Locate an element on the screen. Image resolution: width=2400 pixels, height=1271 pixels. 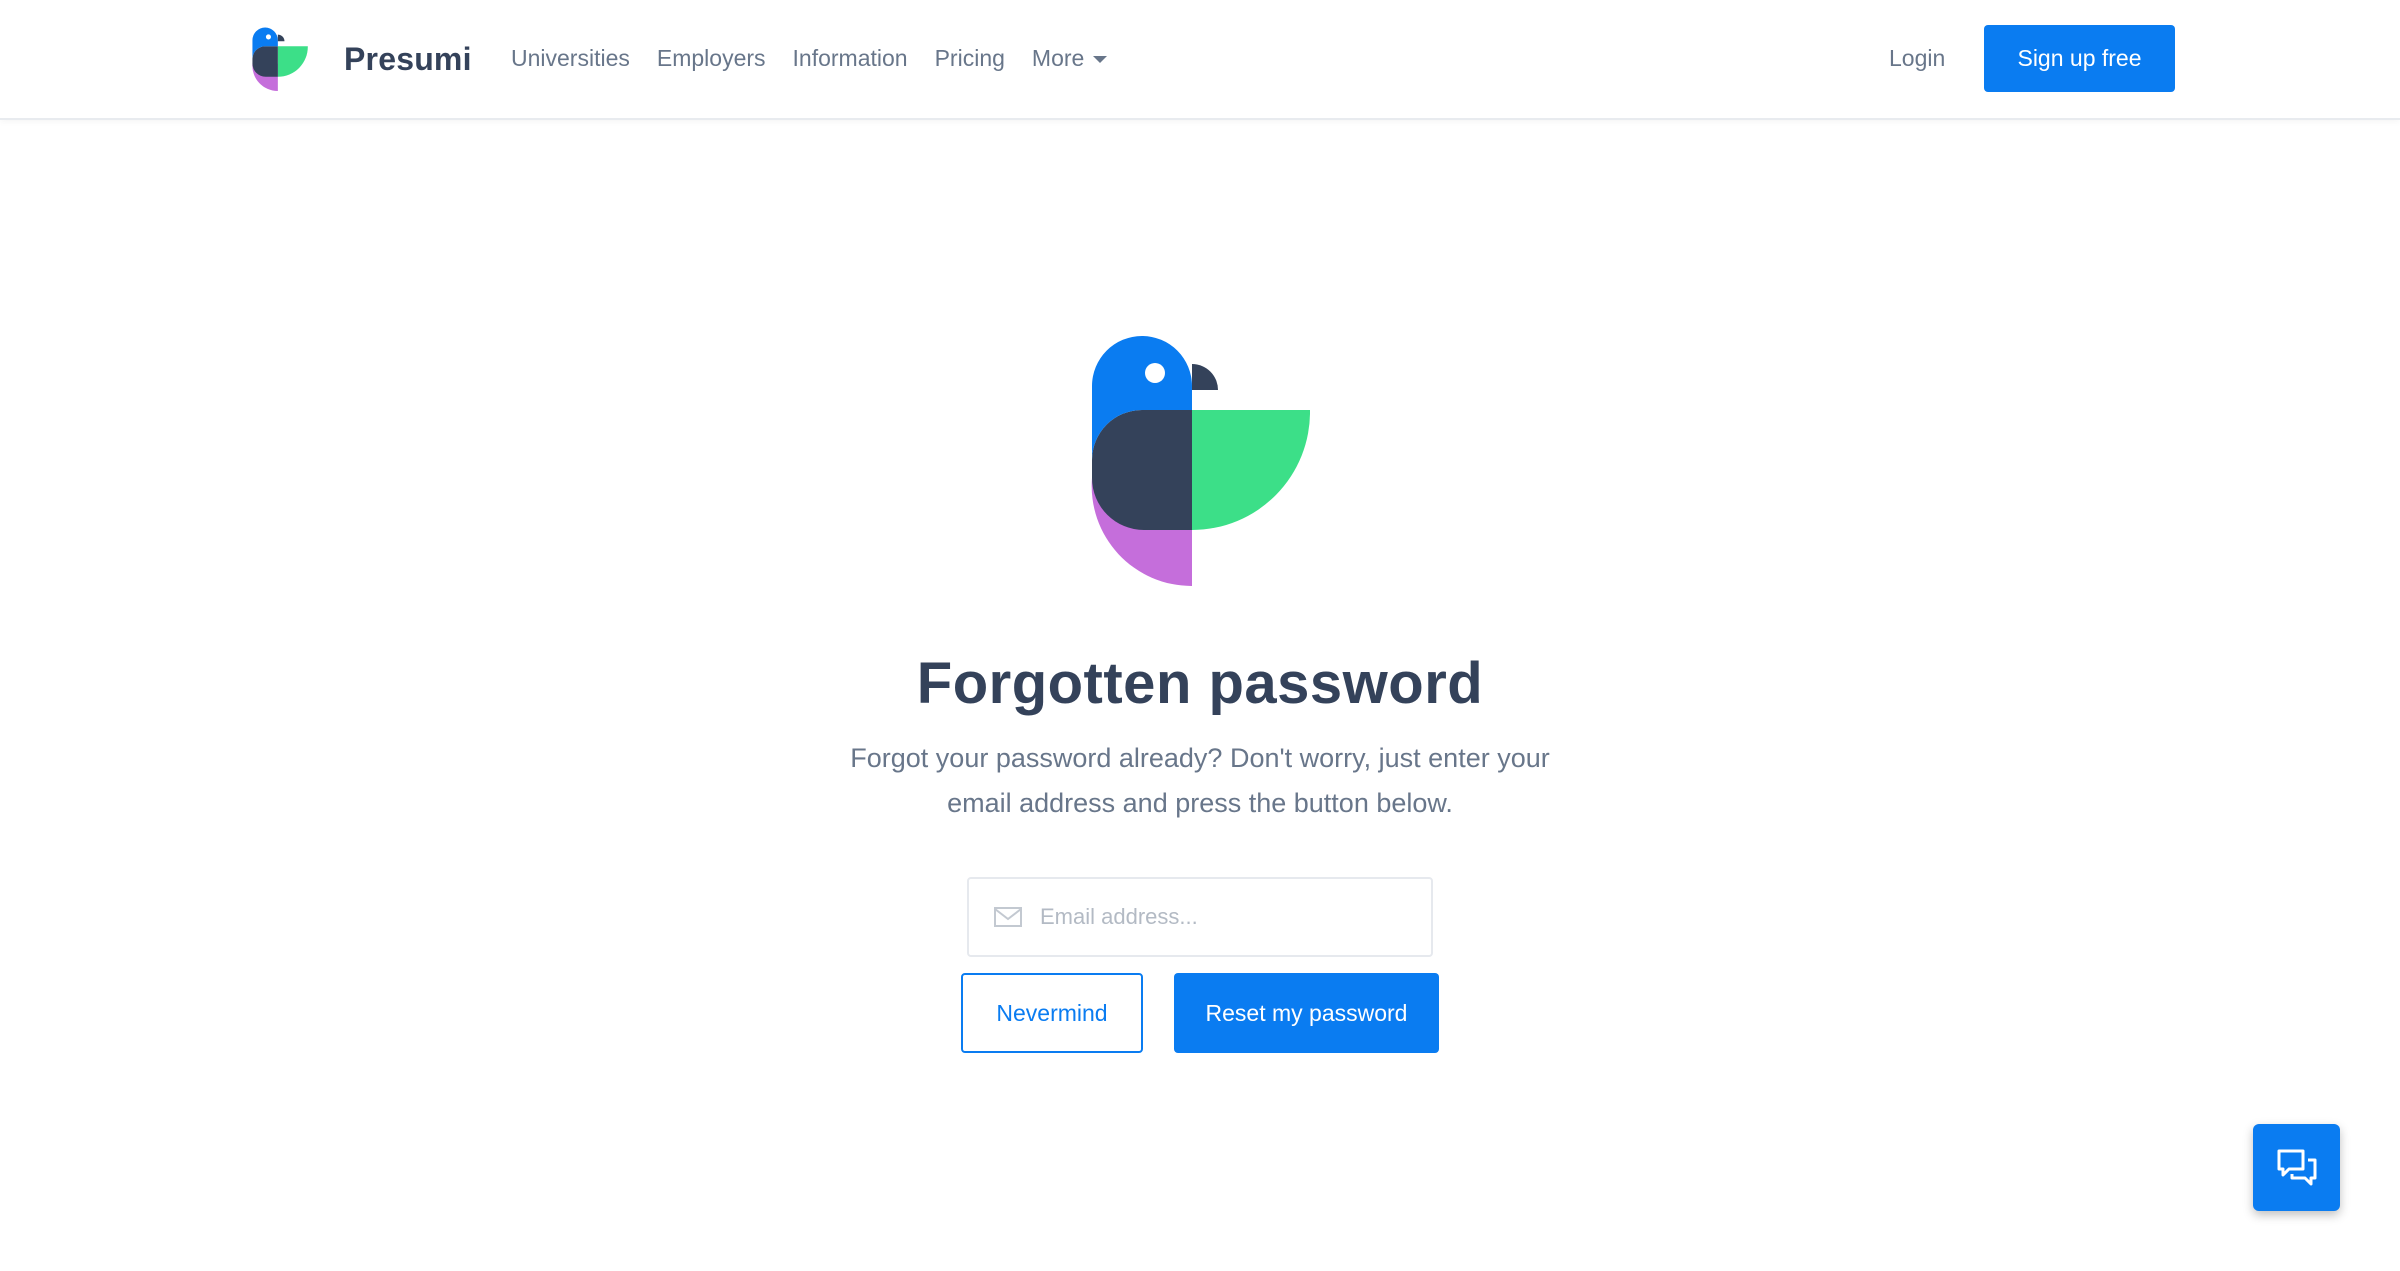
email-input is located at coordinates (1228, 917).